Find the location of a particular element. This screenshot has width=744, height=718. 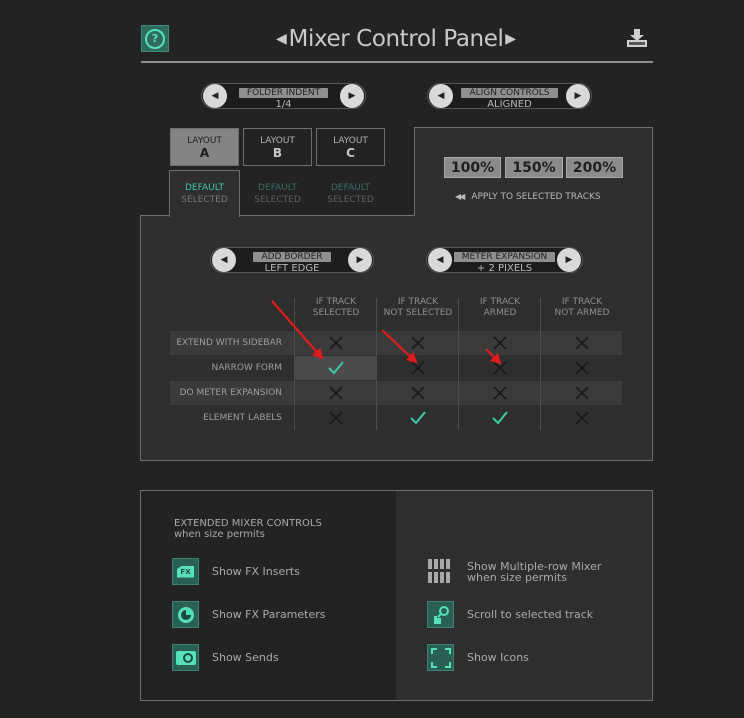

fx-inserts-icon: FX is located at coordinates (185, 571).